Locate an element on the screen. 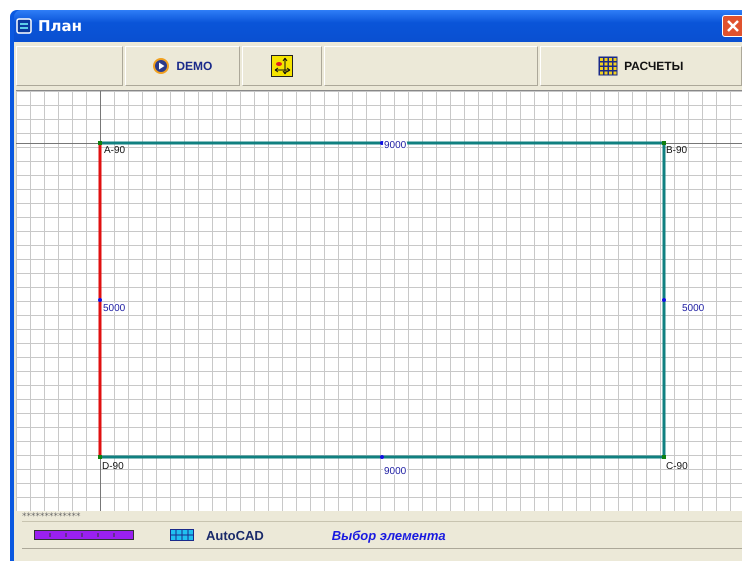 The width and height of the screenshot is (742, 561). corner-label: A-90 is located at coordinates (115, 150).